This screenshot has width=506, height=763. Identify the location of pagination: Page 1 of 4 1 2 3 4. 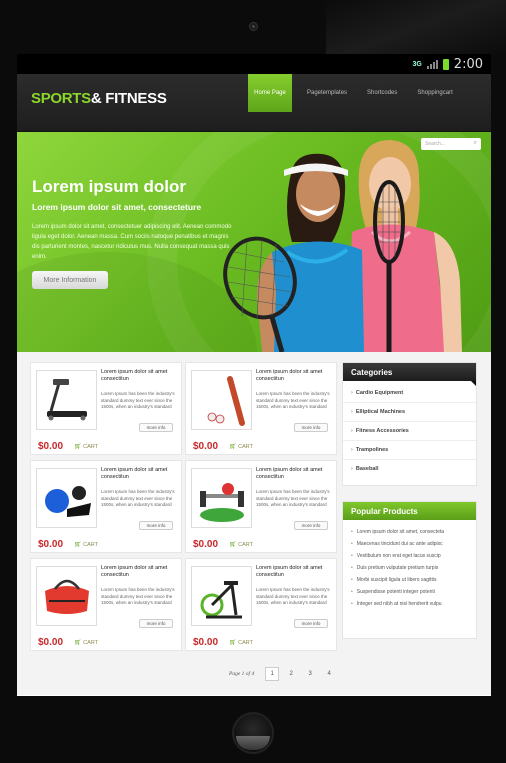
(282, 674).